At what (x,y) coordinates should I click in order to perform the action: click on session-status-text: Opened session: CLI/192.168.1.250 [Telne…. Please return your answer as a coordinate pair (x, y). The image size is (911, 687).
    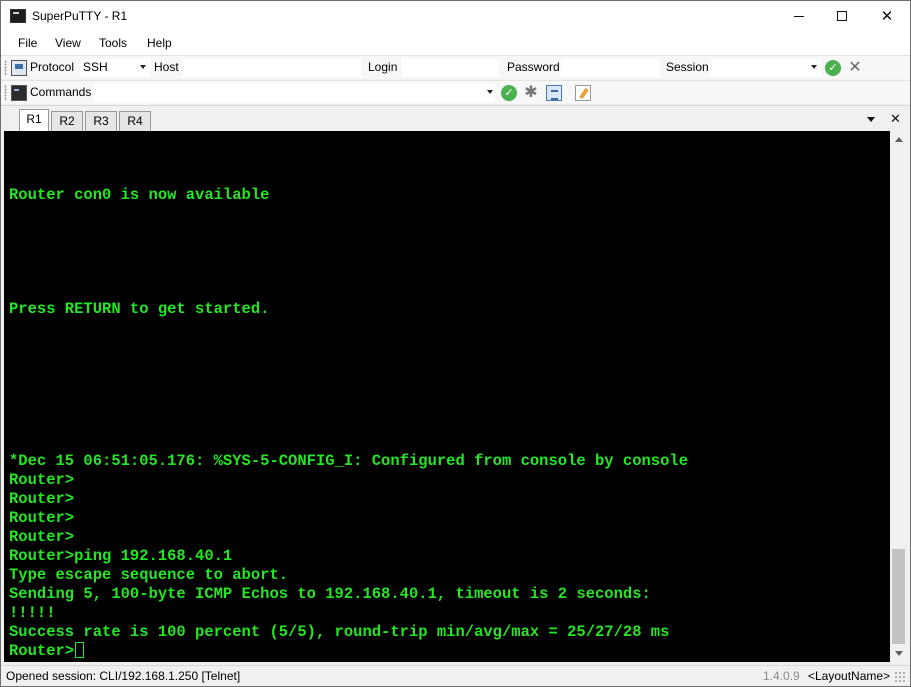
    Looking at the image, I should click on (123, 676).